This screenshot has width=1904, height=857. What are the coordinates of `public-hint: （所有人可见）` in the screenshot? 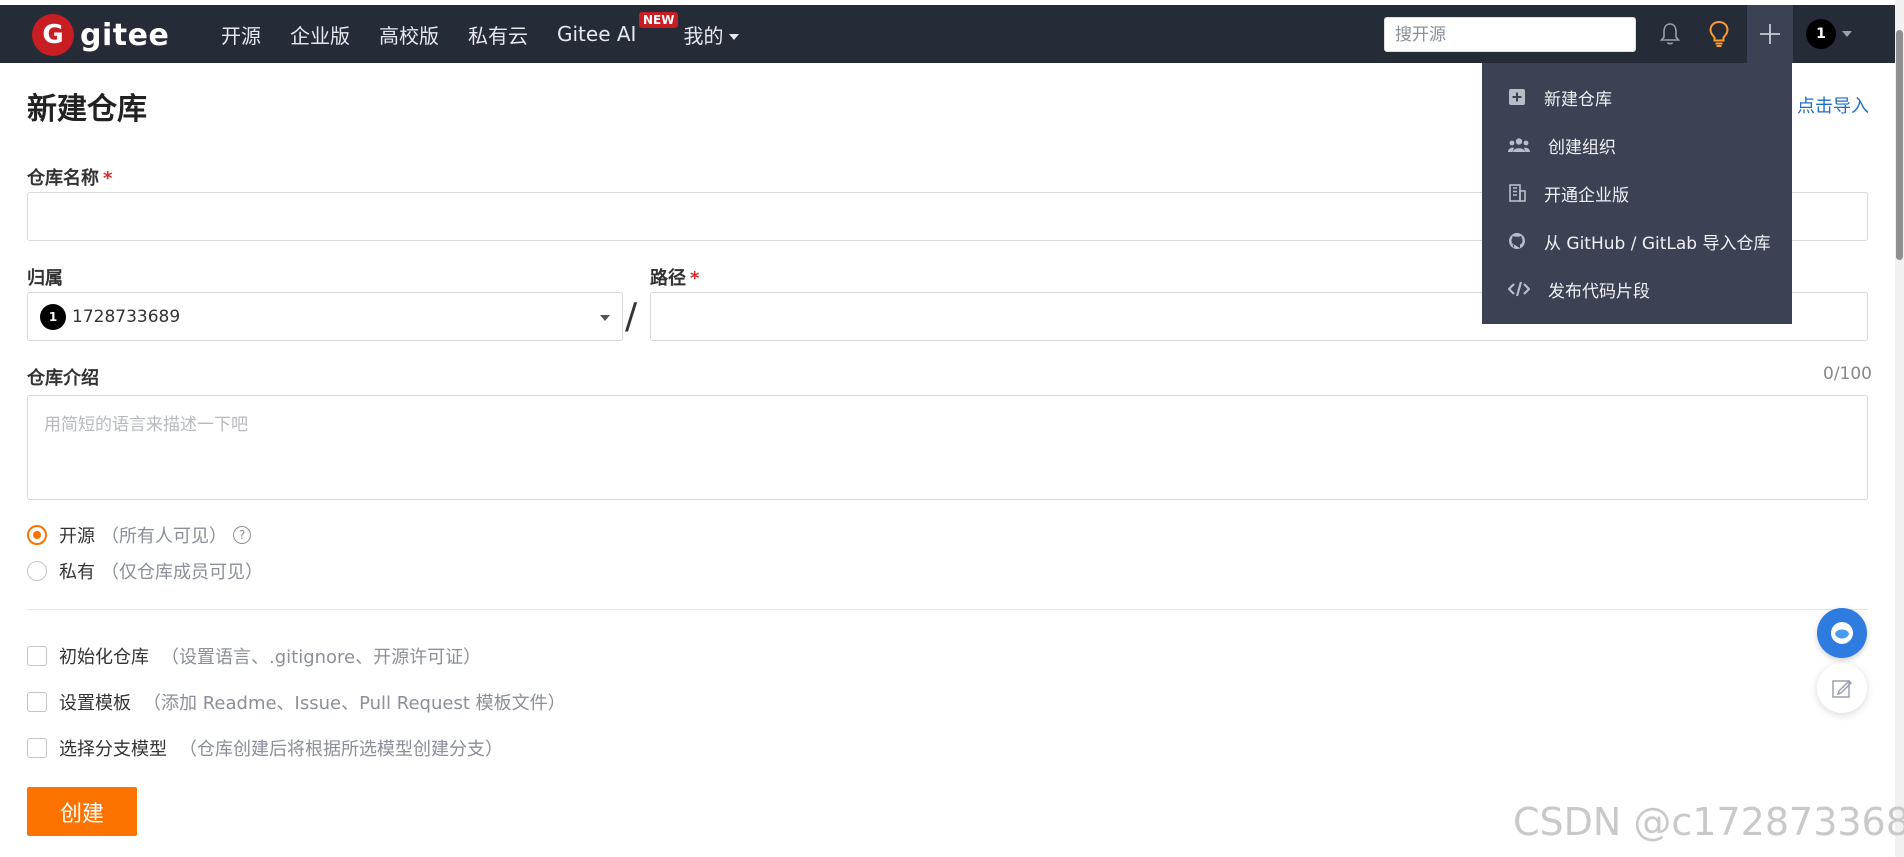 It's located at (164, 536).